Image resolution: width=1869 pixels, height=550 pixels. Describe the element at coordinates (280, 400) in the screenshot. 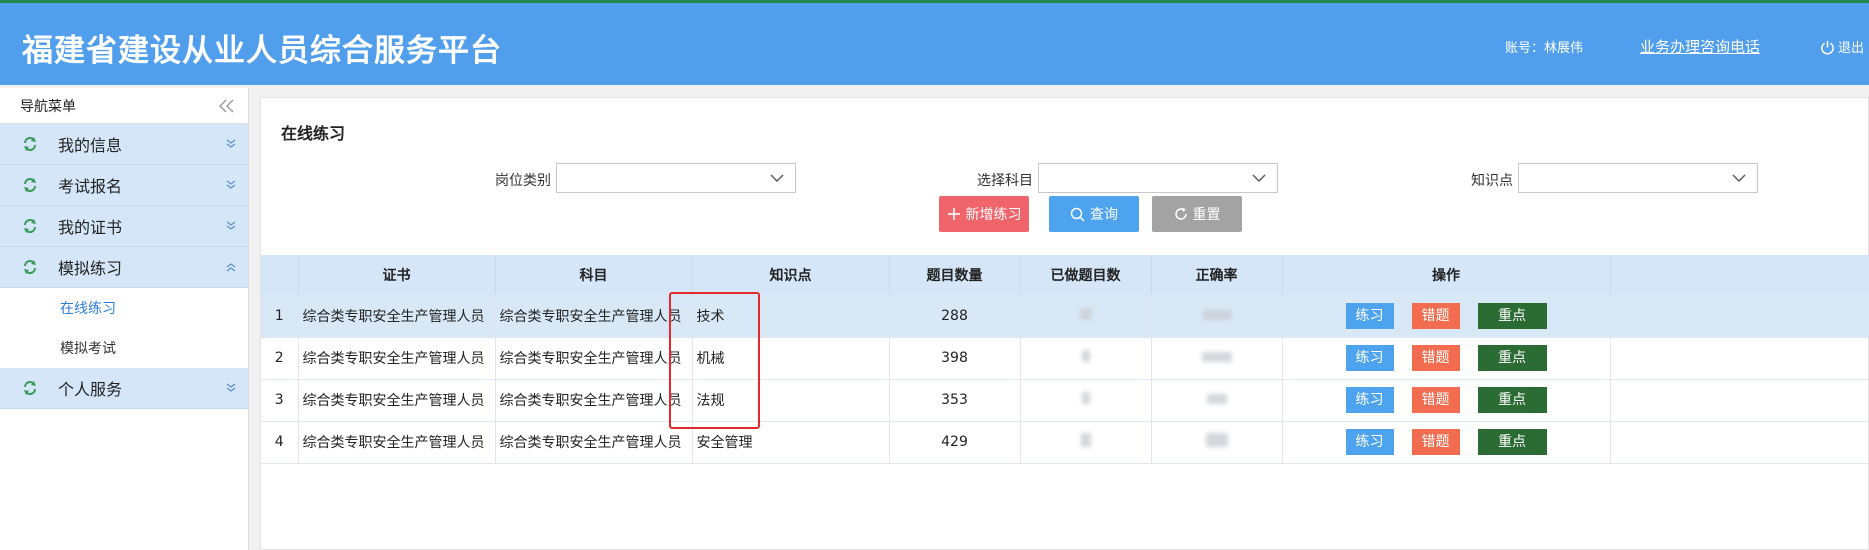

I see `row-index: 3` at that location.